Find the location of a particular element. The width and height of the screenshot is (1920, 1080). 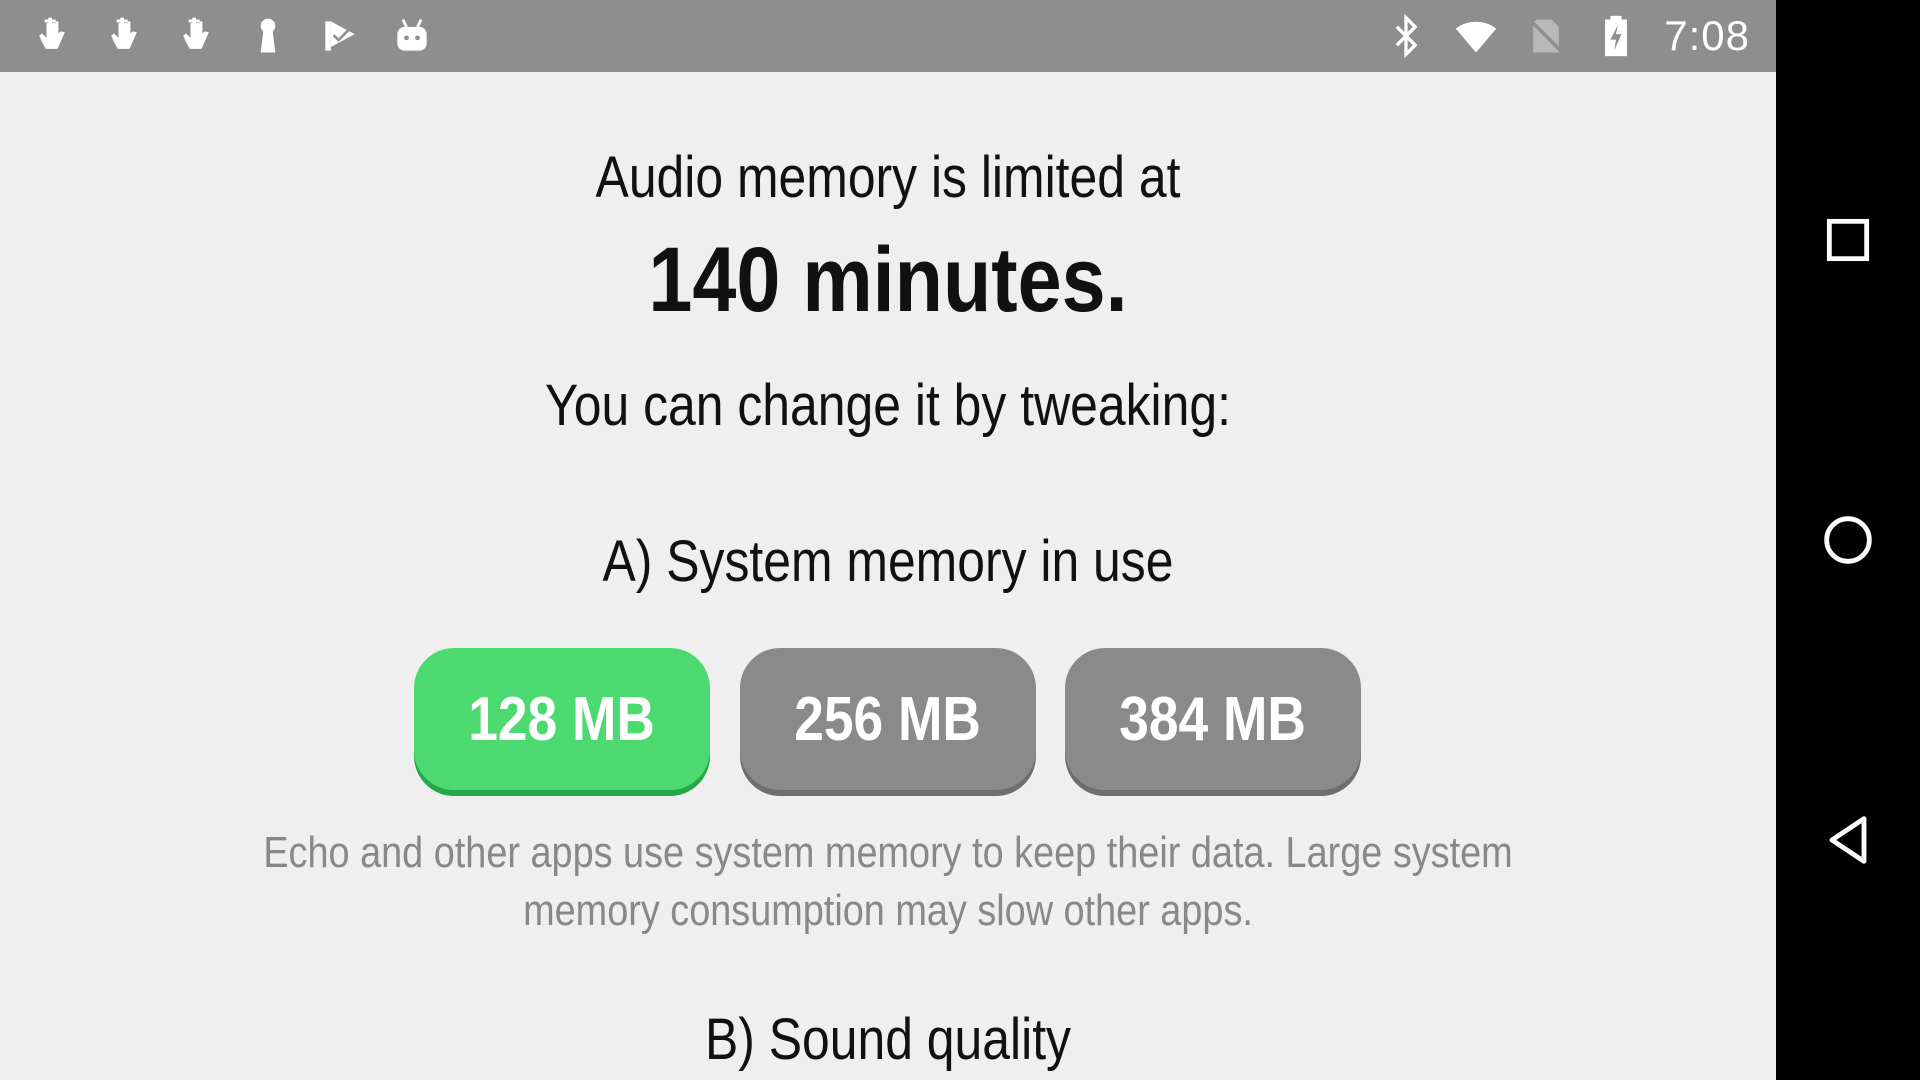

memory-option-384mb-button: 384 MB is located at coordinates (1213, 719).